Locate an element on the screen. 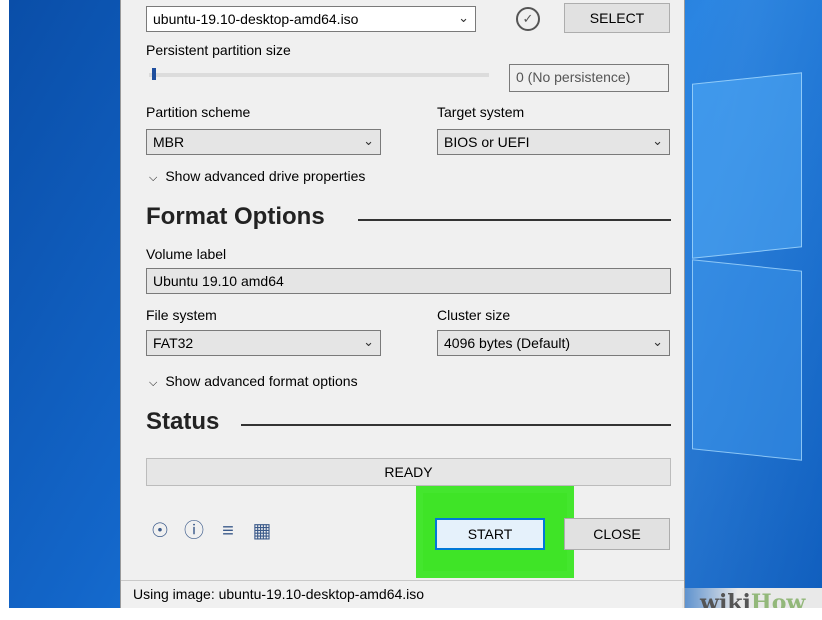 The height and width of the screenshot is (620, 822). persistence-size-field: 0 (No persistence) is located at coordinates (589, 78).